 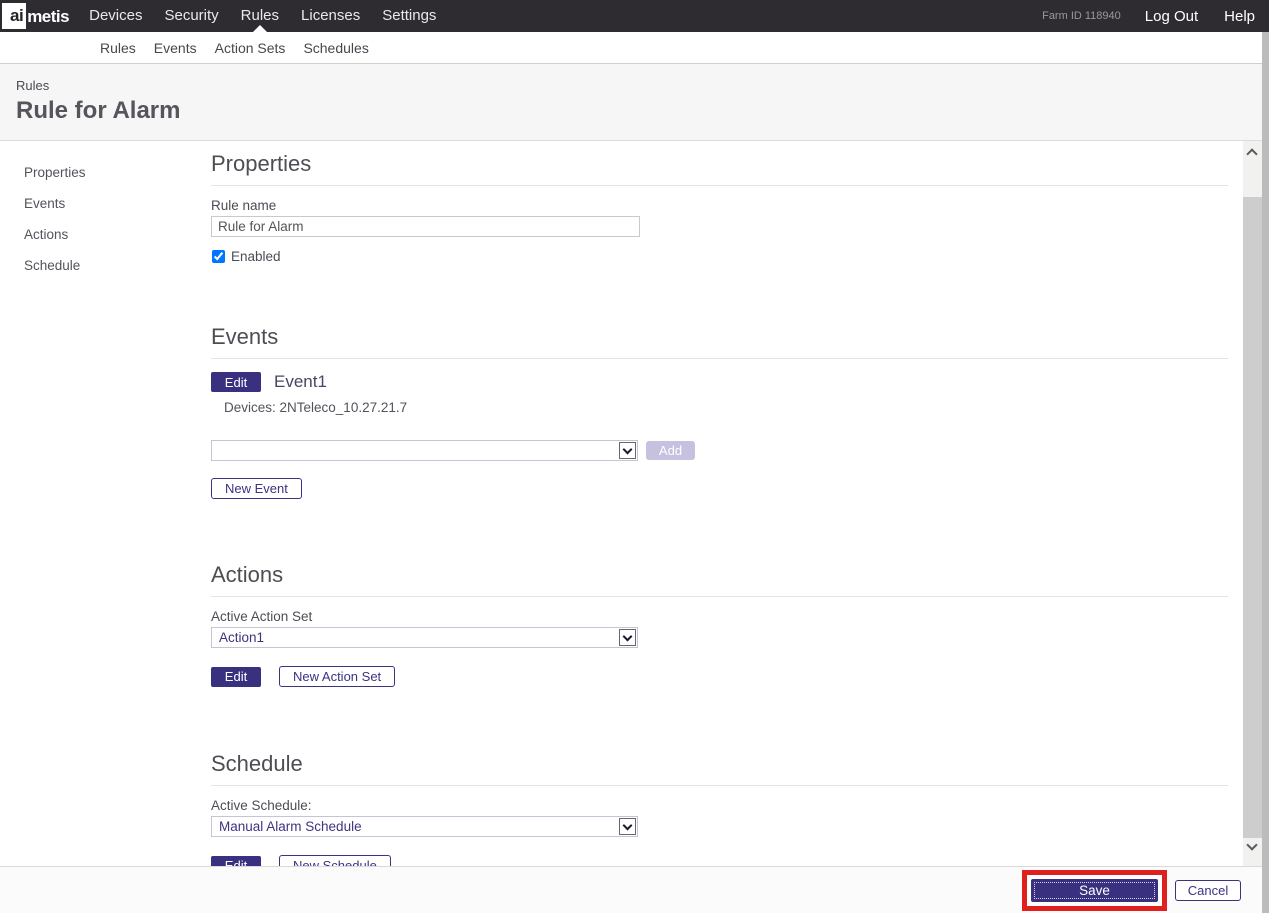 I want to click on sidebar-item-schedule: Schedule, so click(x=117, y=265).